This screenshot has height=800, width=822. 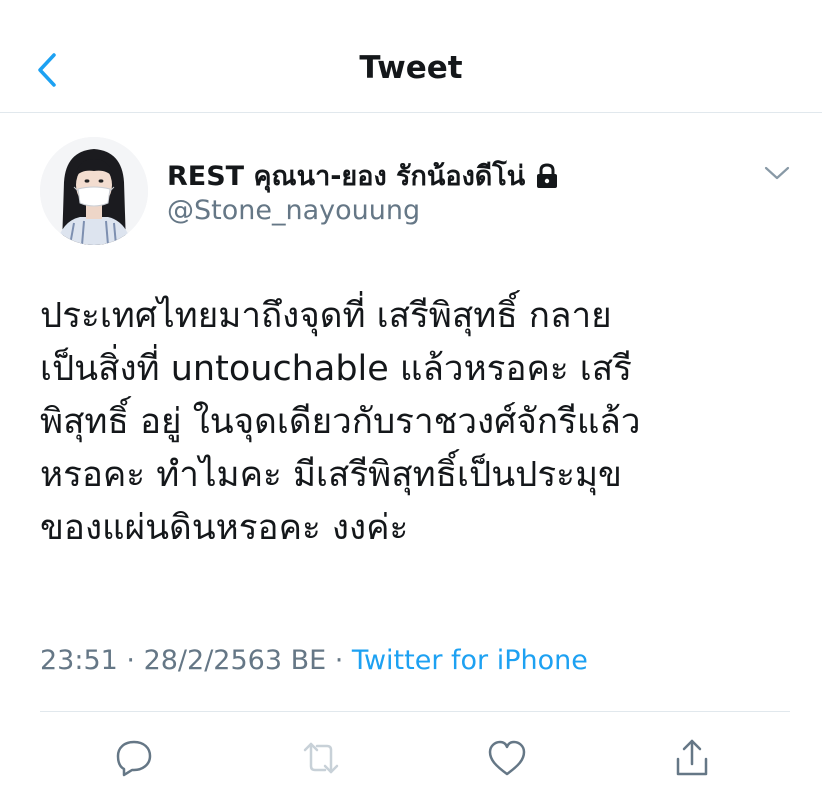 What do you see at coordinates (293, 210) in the screenshot?
I see `author-handle: @Stone_nayouung` at bounding box center [293, 210].